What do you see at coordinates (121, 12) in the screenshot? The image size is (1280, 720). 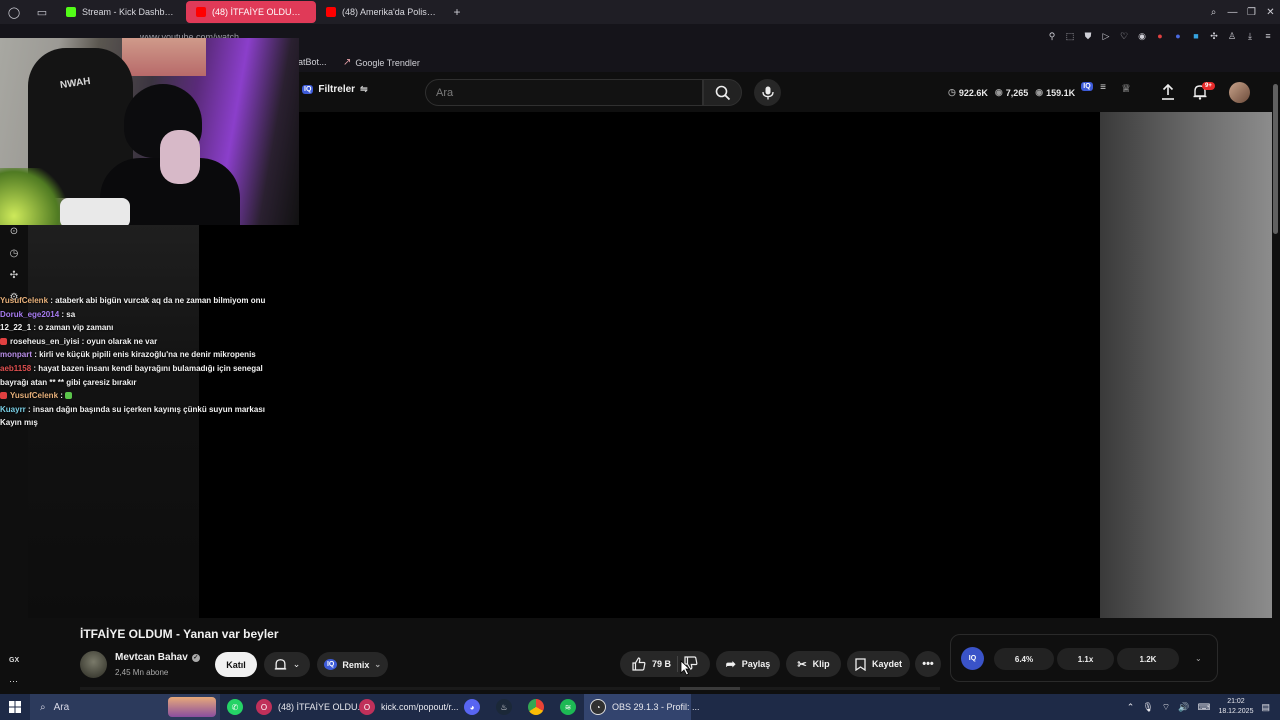 I see `tab-kick-dashboard: Stream - Kick Dashboard` at bounding box center [121, 12].